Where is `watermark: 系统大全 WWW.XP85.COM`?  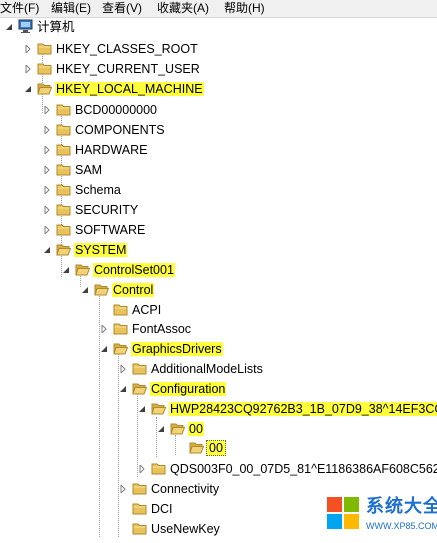 watermark: 系统大全 WWW.XP85.COM is located at coordinates (379, 516).